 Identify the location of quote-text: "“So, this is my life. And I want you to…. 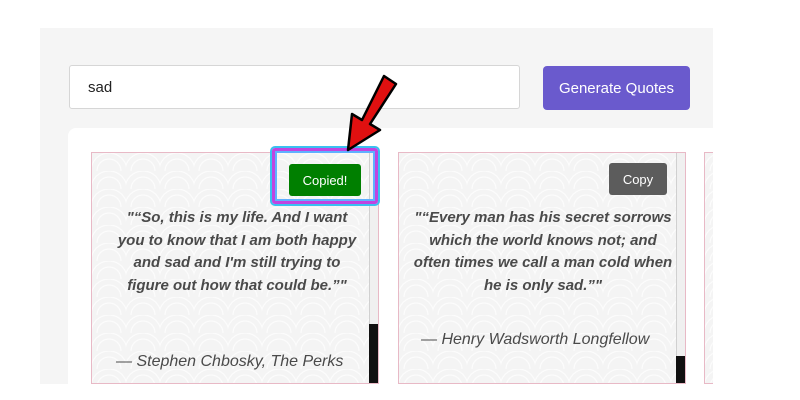
(237, 251).